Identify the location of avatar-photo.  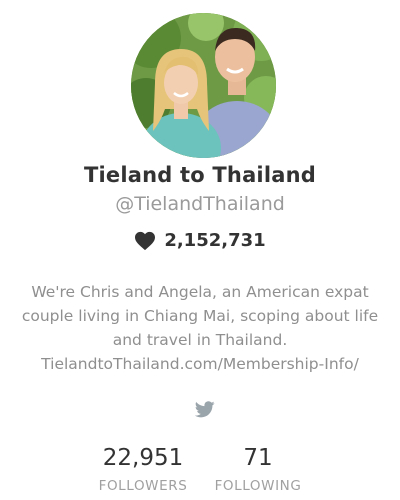
(203, 85).